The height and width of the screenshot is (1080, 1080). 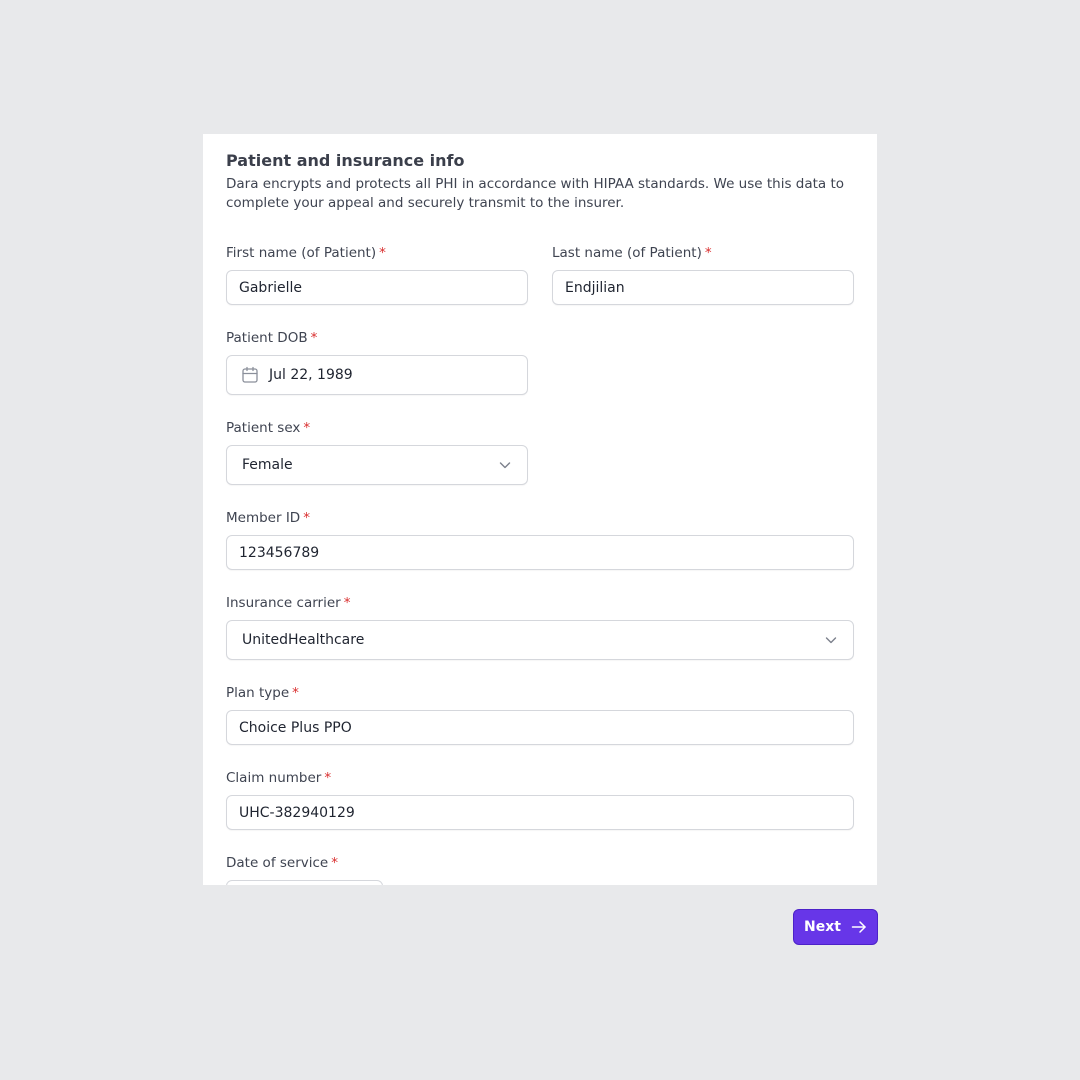 What do you see at coordinates (540, 727) in the screenshot?
I see `plan-type-field: Choice Plus PPO` at bounding box center [540, 727].